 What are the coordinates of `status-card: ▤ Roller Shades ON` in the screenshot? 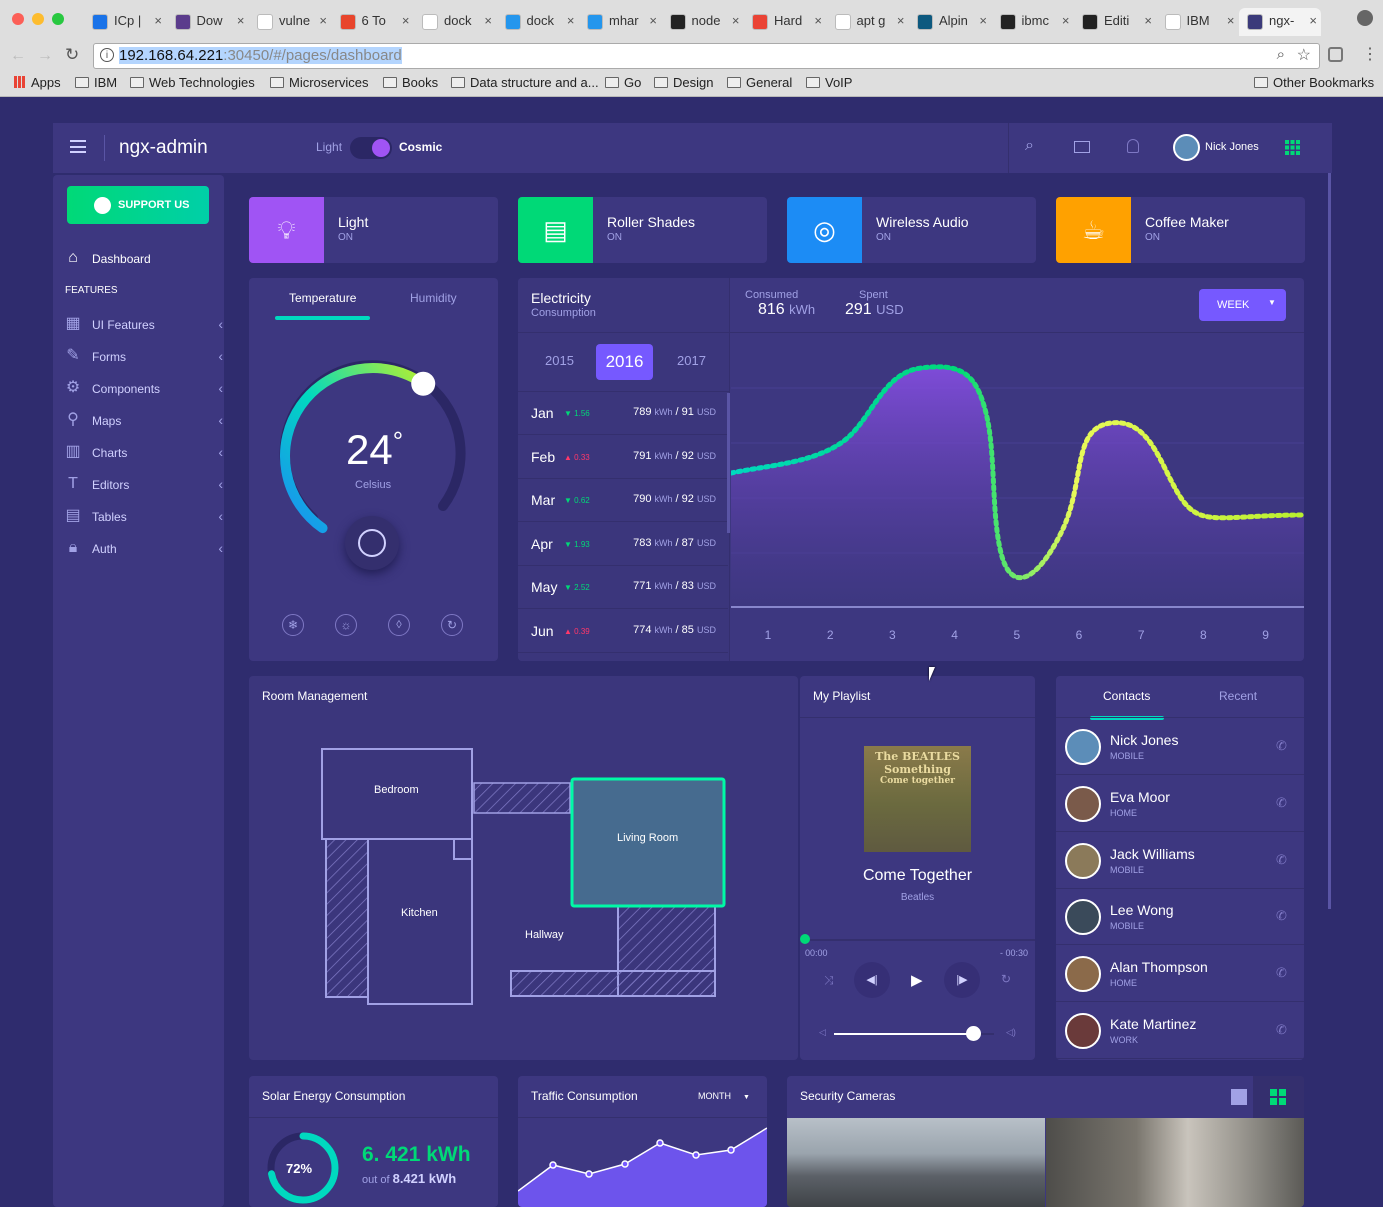 It's located at (642, 230).